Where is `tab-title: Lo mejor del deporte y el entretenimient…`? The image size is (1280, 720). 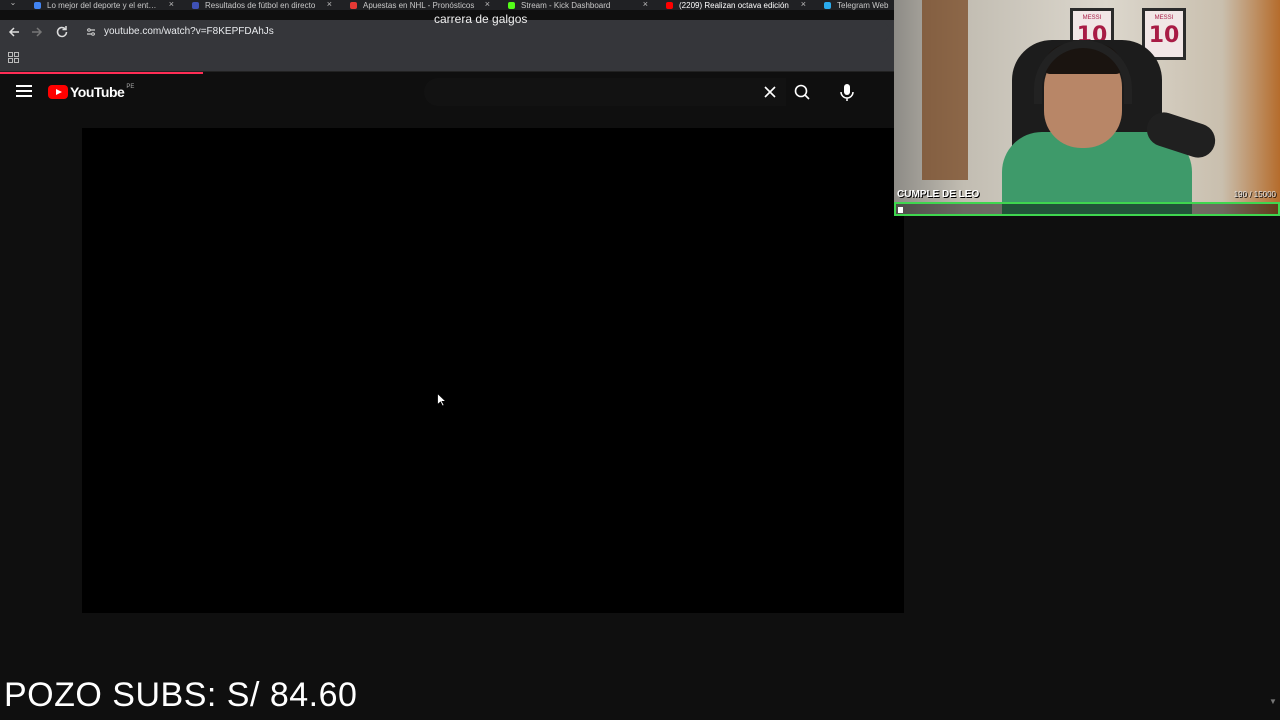 tab-title: Lo mejor del deporte y el entretenimient… is located at coordinates (103, 5).